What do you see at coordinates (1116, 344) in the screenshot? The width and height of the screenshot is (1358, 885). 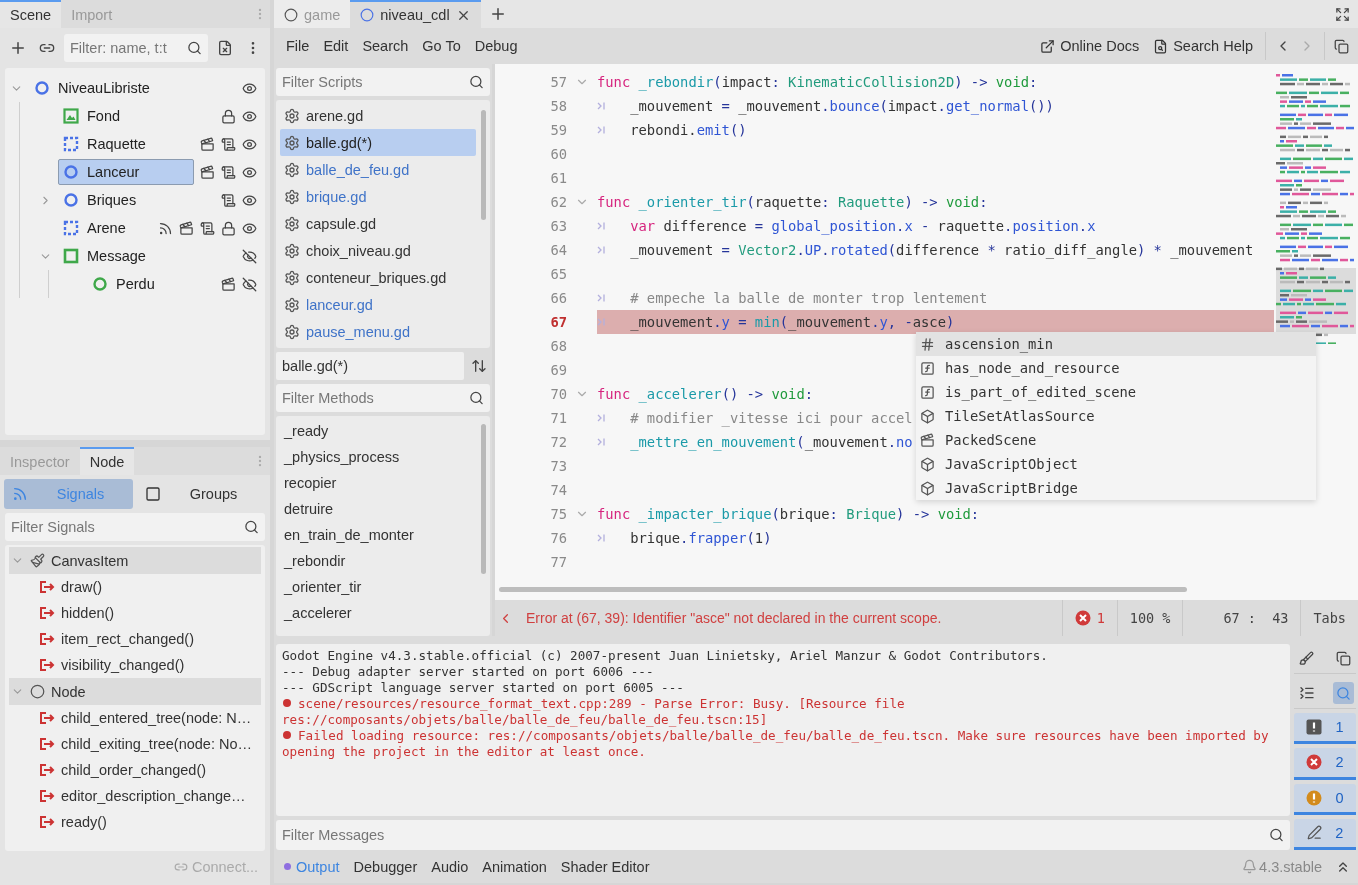 I see `completion-item: ascension_min` at bounding box center [1116, 344].